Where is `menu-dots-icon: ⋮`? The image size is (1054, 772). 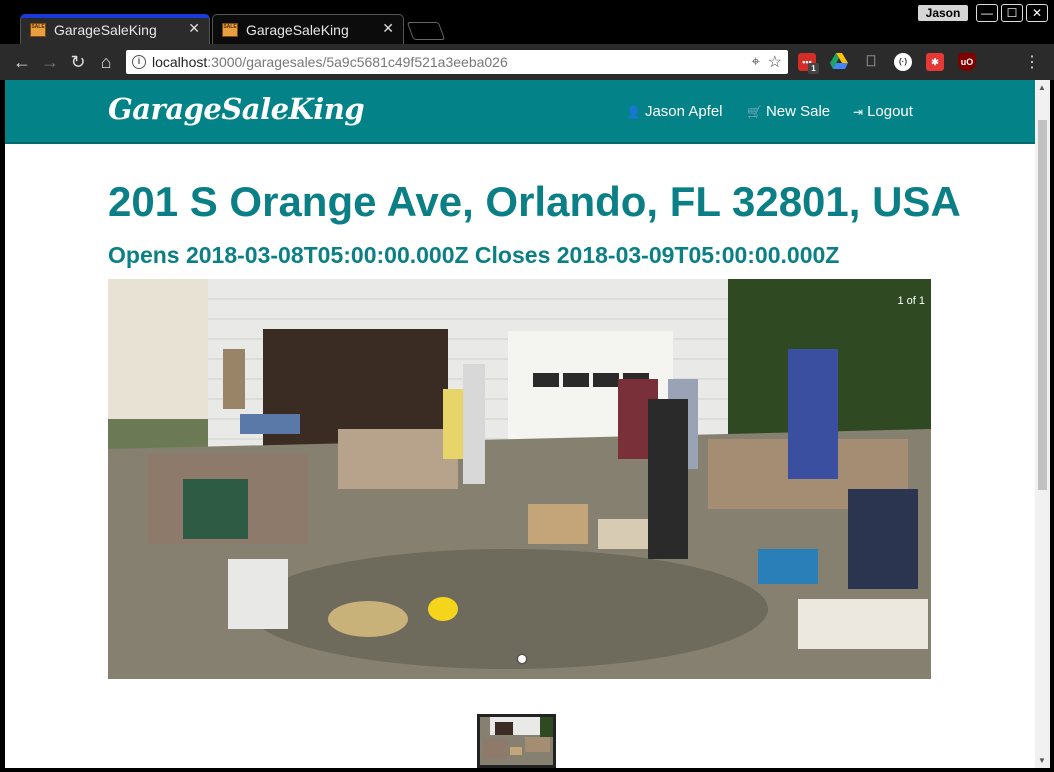 menu-dots-icon: ⋮ is located at coordinates (1032, 62).